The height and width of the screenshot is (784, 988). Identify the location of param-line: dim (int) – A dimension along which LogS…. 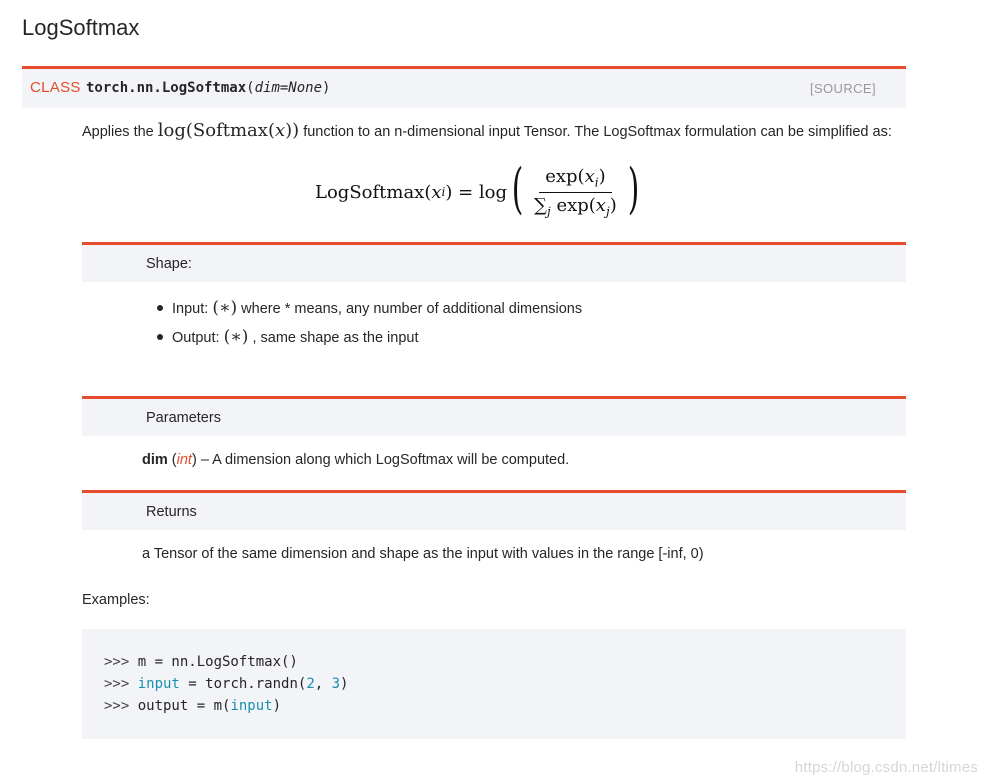
(356, 460).